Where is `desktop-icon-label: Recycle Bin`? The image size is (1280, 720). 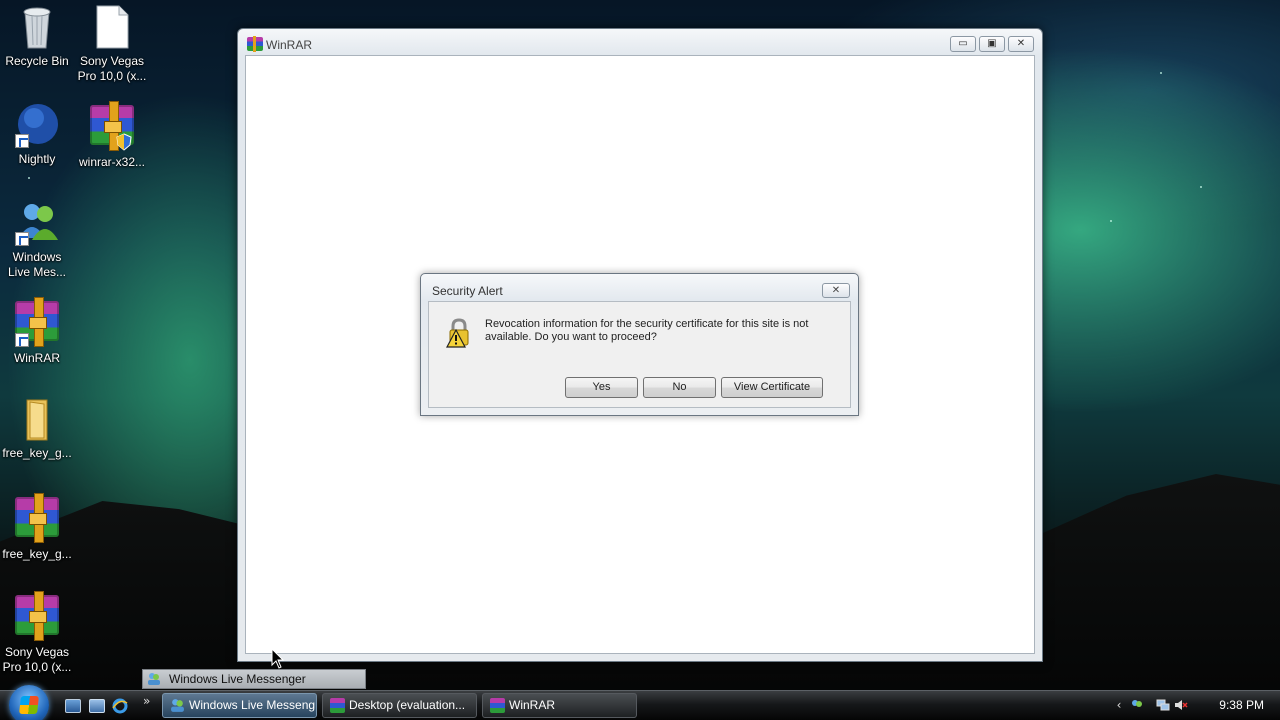 desktop-icon-label: Recycle Bin is located at coordinates (37, 61).